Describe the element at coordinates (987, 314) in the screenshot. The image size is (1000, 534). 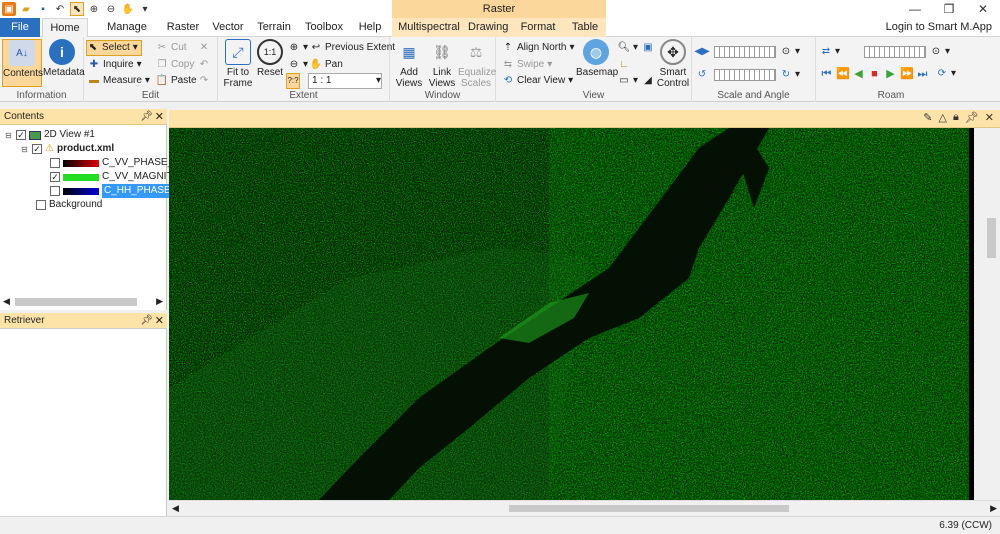
I see `view-vertical-scrollbar` at that location.